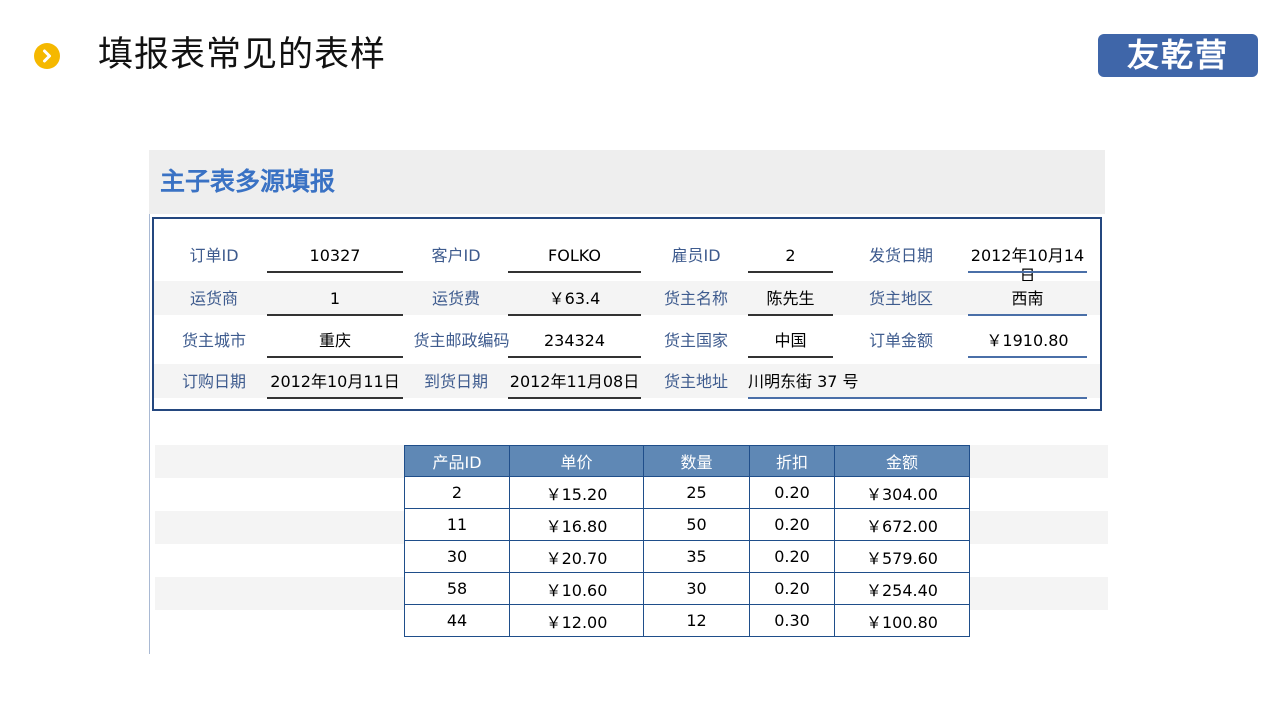 The width and height of the screenshot is (1280, 720). I want to click on panel-left-rule, so click(149, 434).